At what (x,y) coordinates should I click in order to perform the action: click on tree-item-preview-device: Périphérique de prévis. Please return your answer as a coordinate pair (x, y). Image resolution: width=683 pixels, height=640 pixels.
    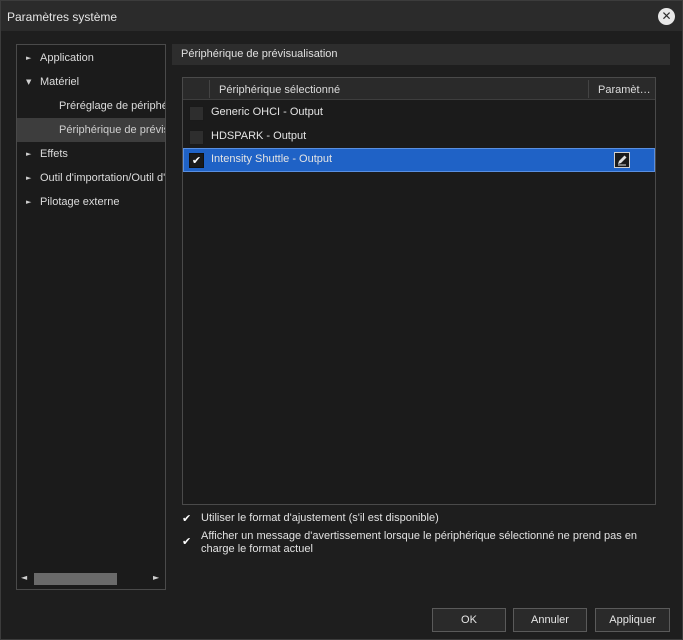
    Looking at the image, I should click on (91, 130).